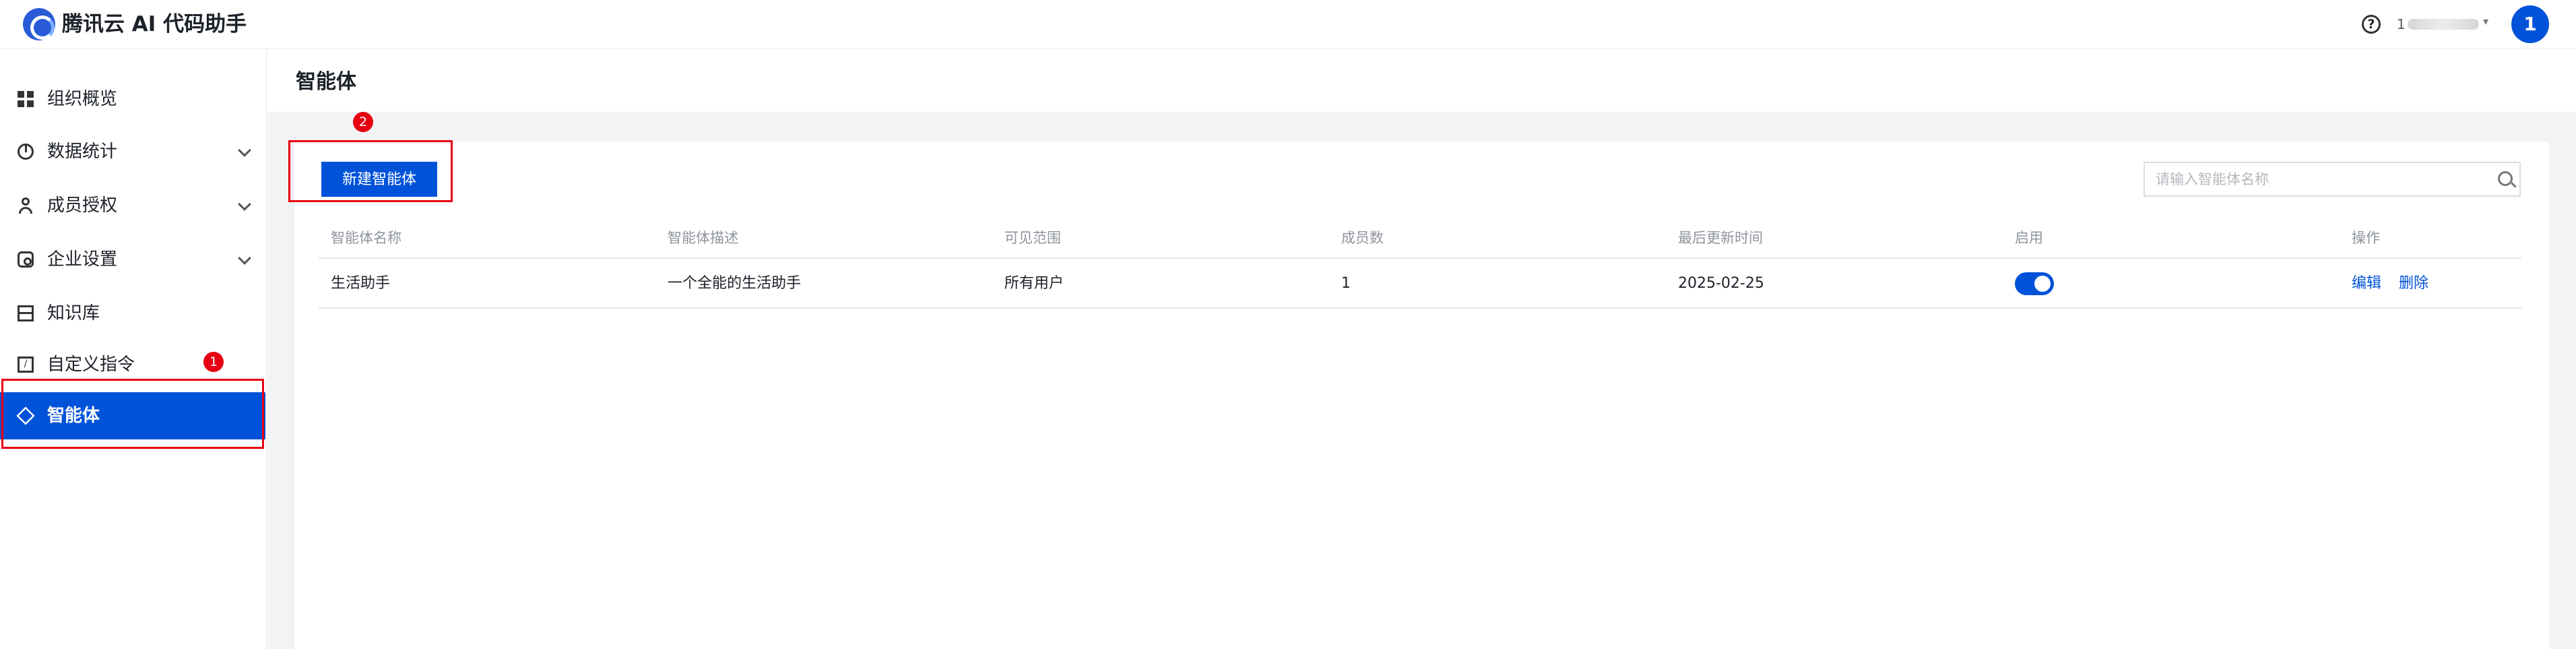  Describe the element at coordinates (39, 24) in the screenshot. I see `logo-icon` at that location.